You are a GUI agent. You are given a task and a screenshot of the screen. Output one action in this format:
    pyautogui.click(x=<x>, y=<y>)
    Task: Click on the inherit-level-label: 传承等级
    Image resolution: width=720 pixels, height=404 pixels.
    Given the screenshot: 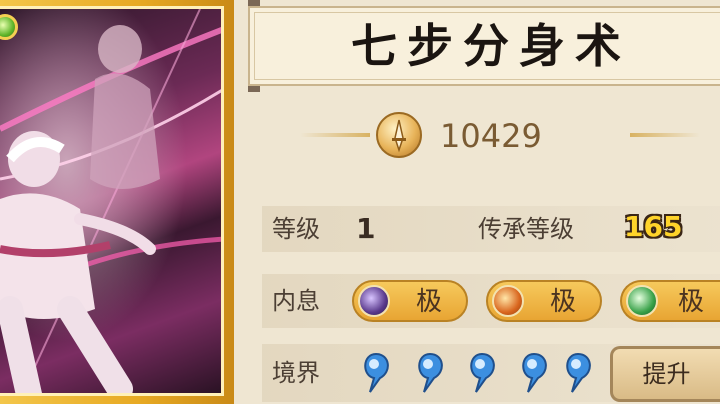 What is the action you would take?
    pyautogui.click(x=526, y=229)
    